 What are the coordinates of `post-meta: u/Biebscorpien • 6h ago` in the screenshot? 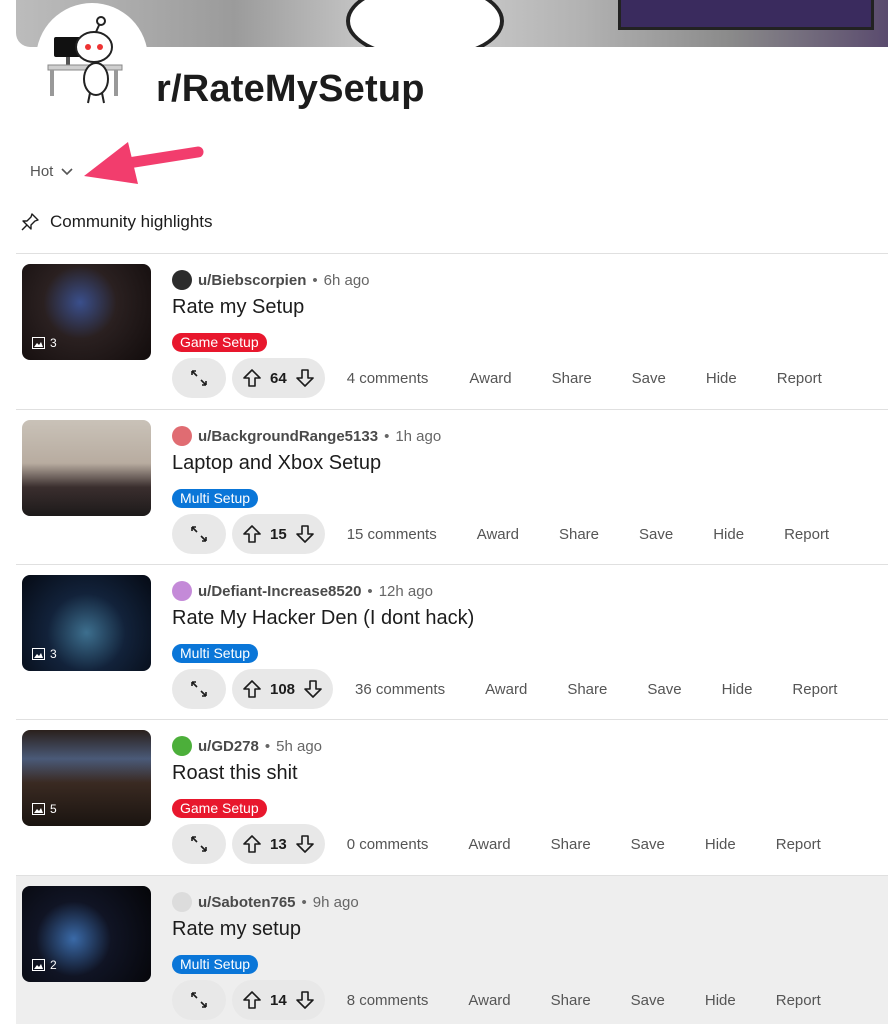 It's located at (271, 280).